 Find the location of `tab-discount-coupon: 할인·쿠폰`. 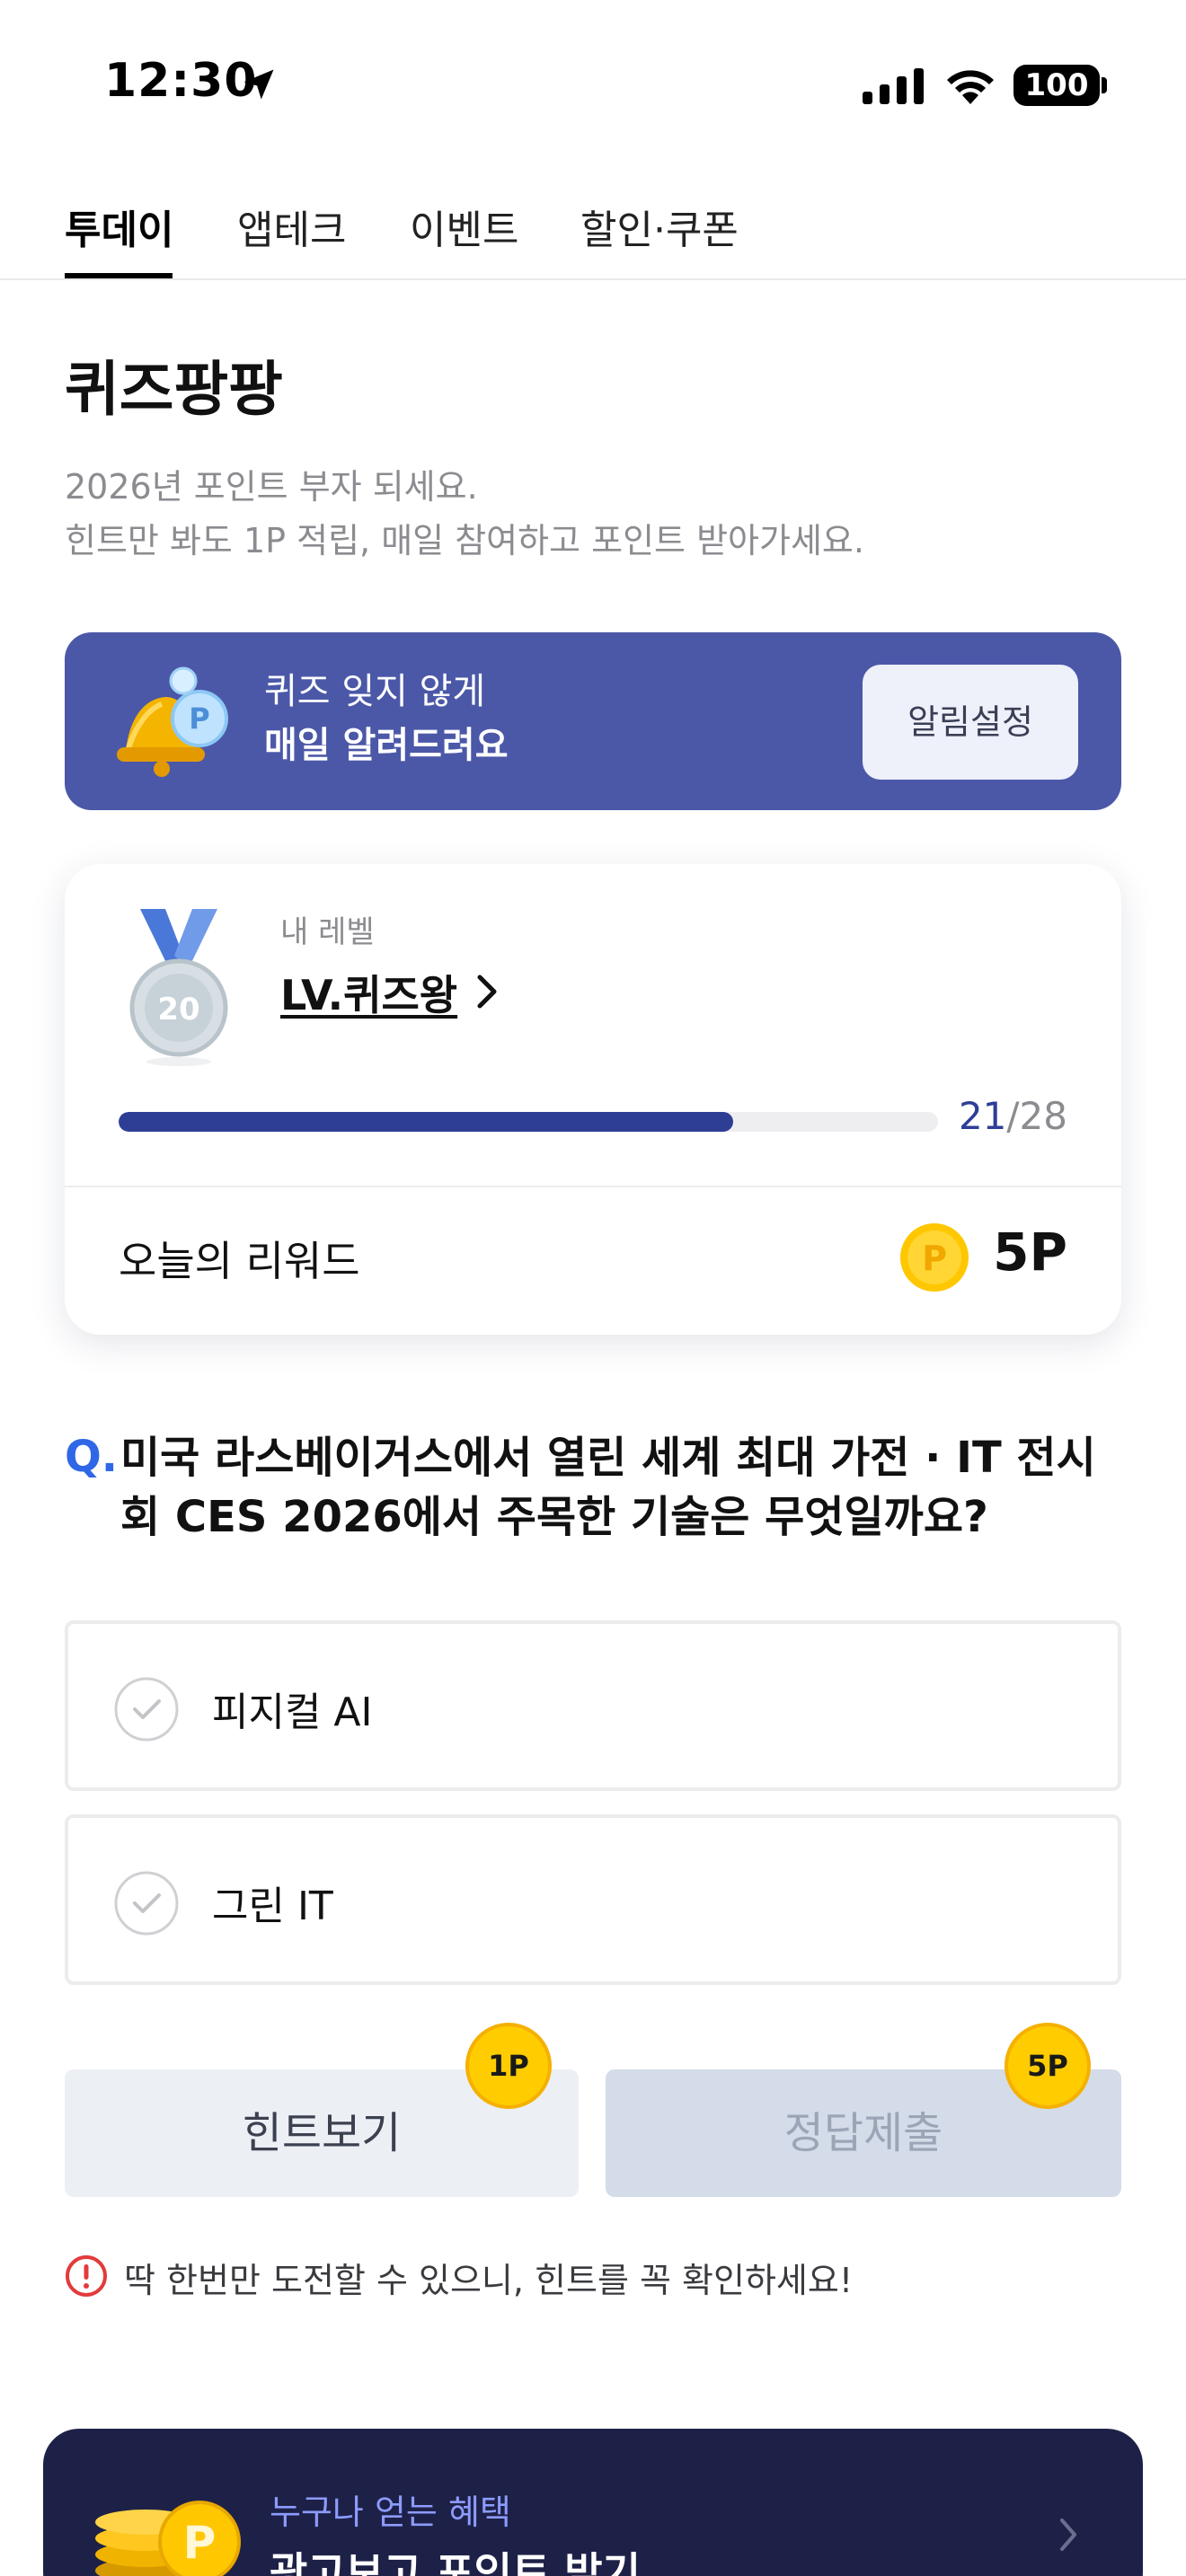

tab-discount-coupon: 할인·쿠폰 is located at coordinates (659, 226).